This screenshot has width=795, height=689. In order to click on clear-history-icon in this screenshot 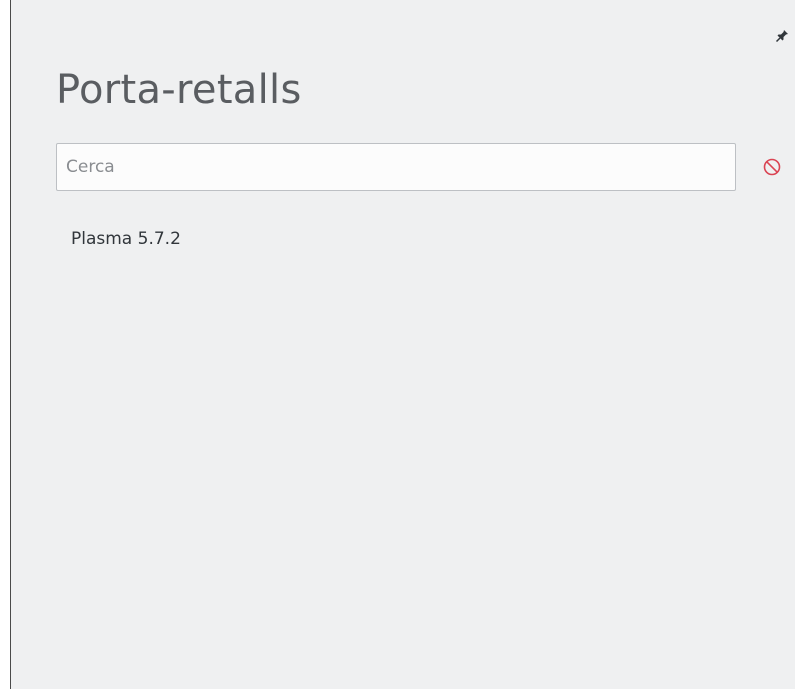, I will do `click(772, 167)`.